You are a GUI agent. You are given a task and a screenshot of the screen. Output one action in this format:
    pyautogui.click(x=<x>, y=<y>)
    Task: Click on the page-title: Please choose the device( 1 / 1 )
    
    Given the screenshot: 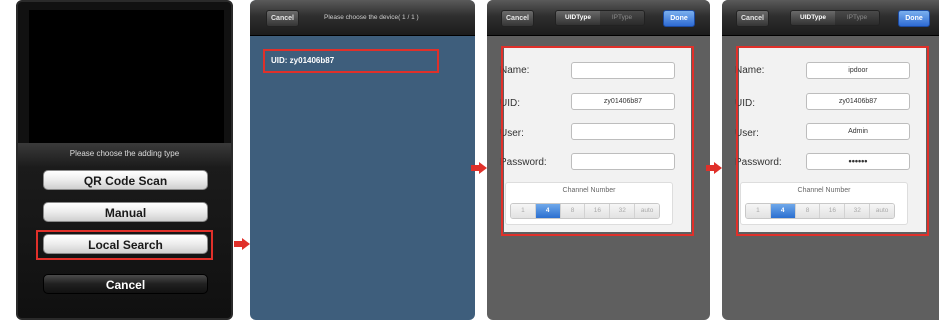 What is the action you would take?
    pyautogui.click(x=371, y=17)
    